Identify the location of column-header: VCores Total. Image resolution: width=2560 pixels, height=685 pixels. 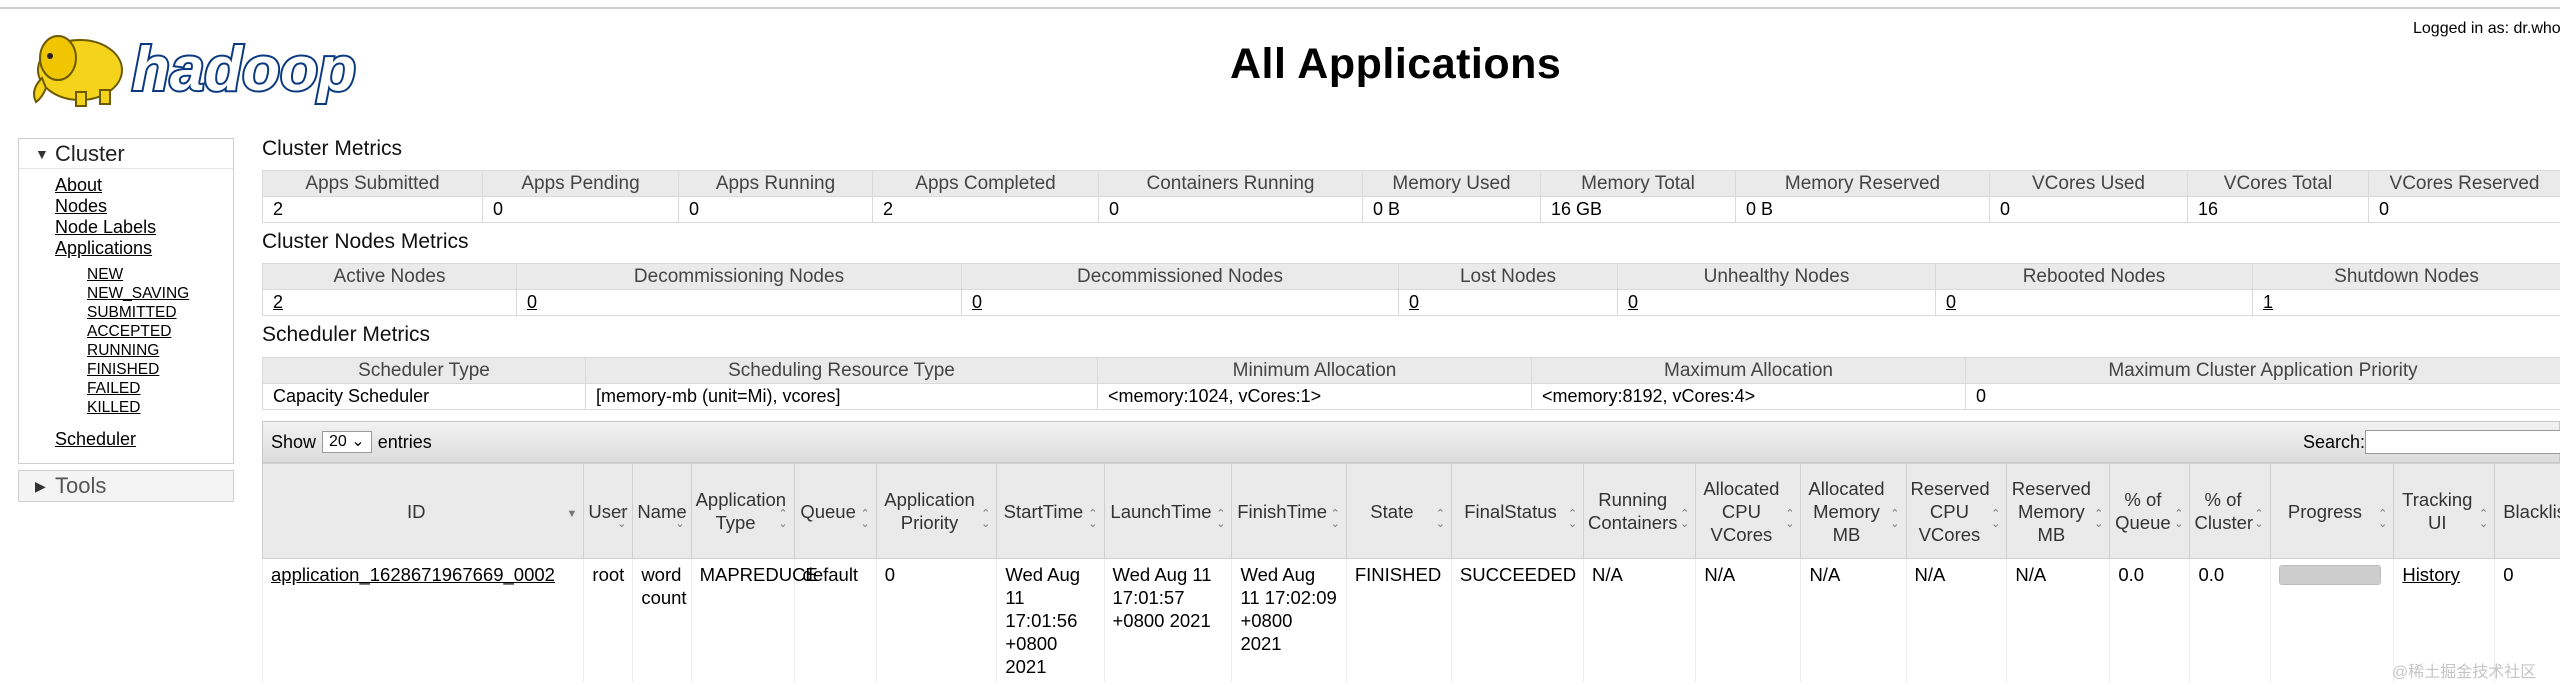
(2278, 183).